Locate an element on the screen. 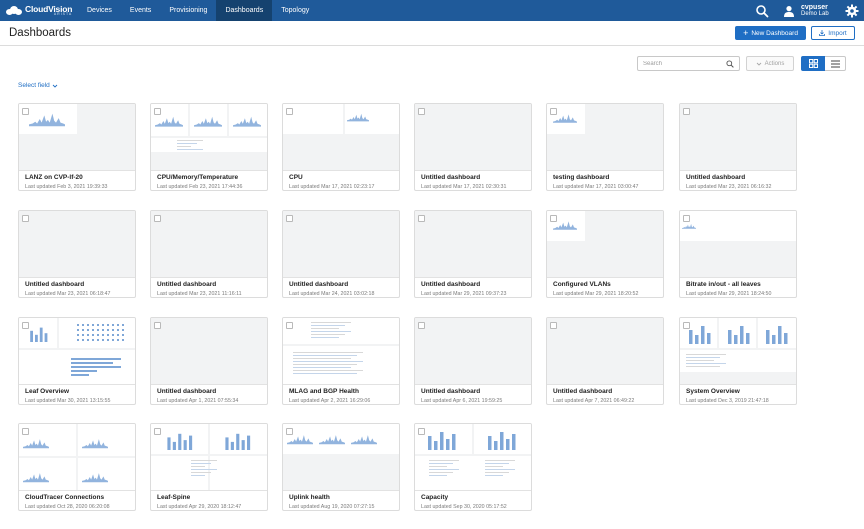 This screenshot has width=864, height=529. dashboard-name: Capacity is located at coordinates (434, 497).